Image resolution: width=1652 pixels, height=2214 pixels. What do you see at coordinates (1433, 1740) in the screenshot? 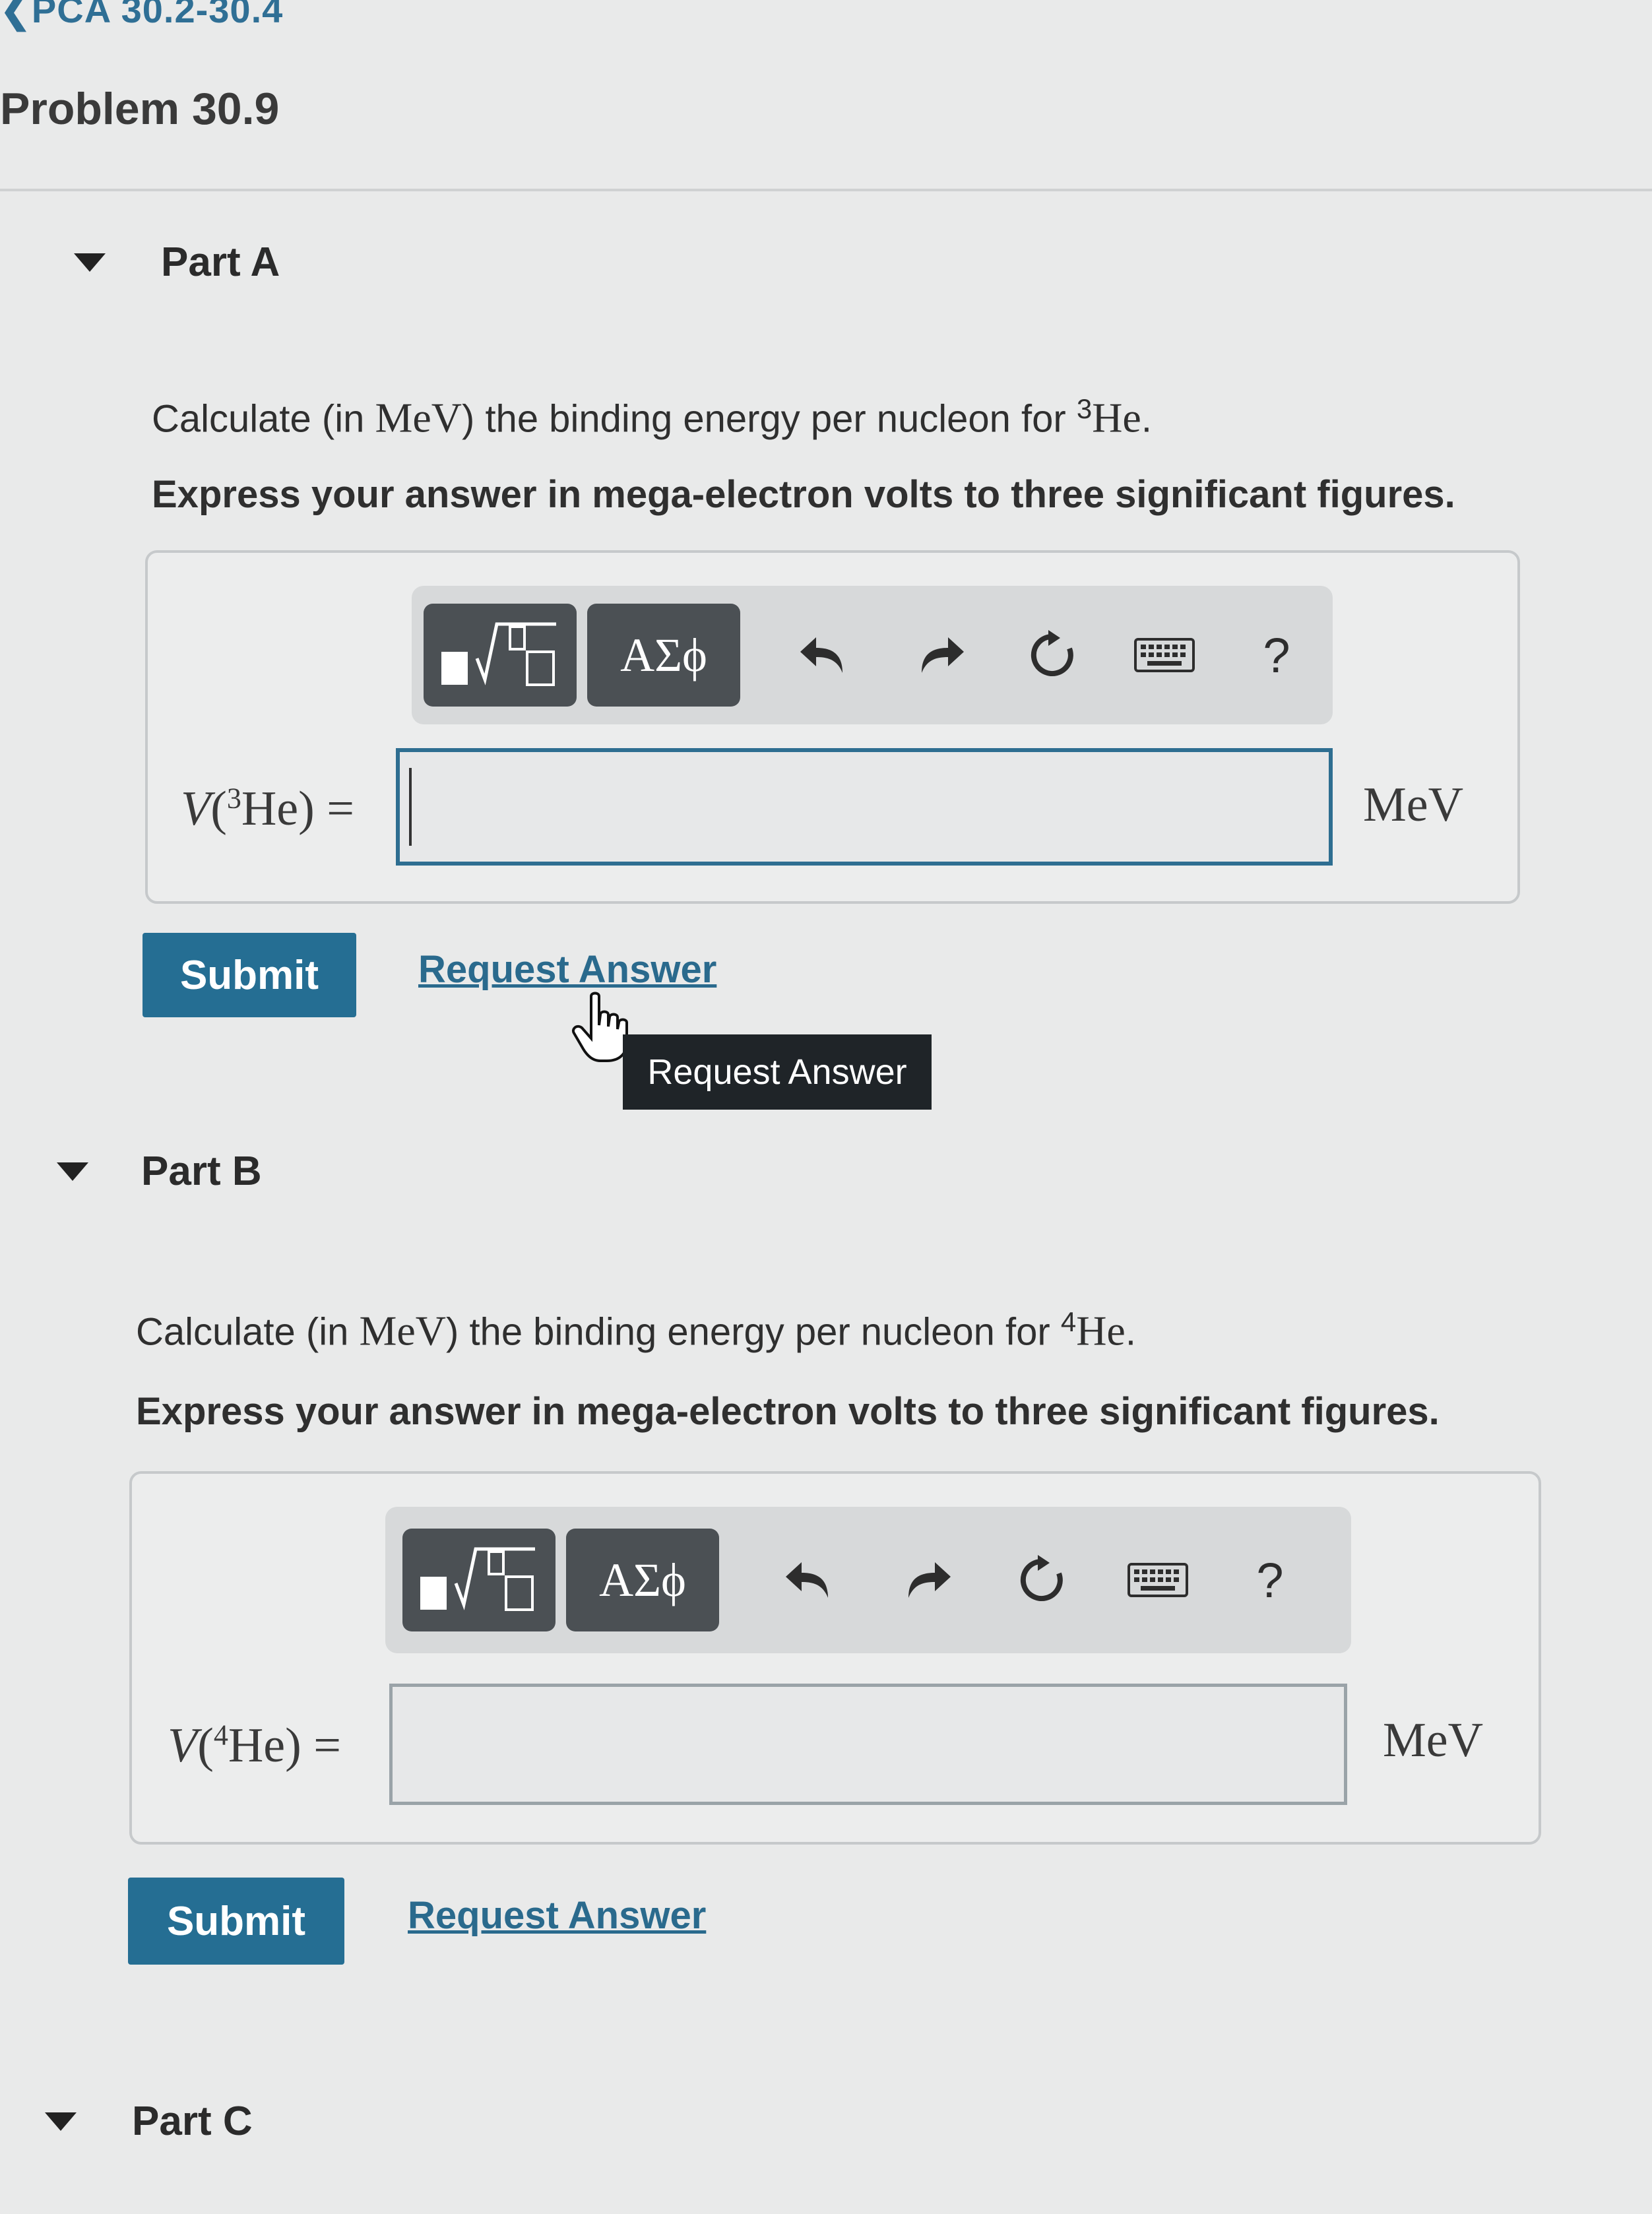
I see `part-b-unit: MeV` at bounding box center [1433, 1740].